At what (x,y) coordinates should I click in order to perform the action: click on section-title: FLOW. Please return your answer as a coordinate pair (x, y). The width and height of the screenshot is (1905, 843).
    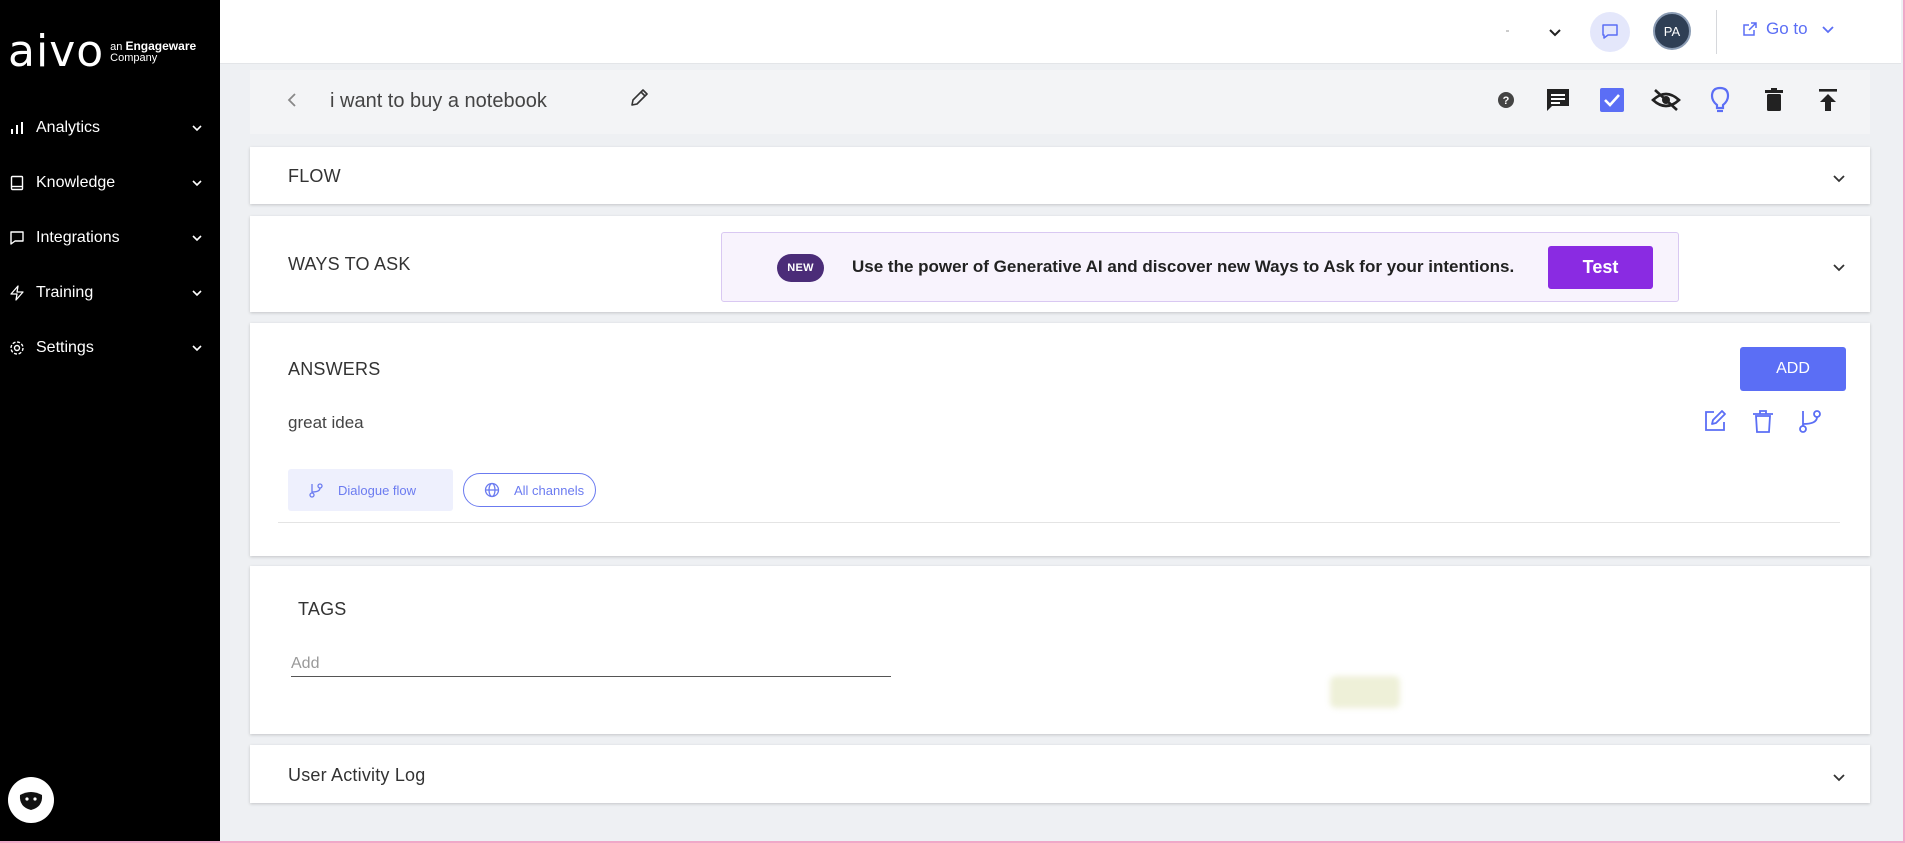
    Looking at the image, I should click on (314, 176).